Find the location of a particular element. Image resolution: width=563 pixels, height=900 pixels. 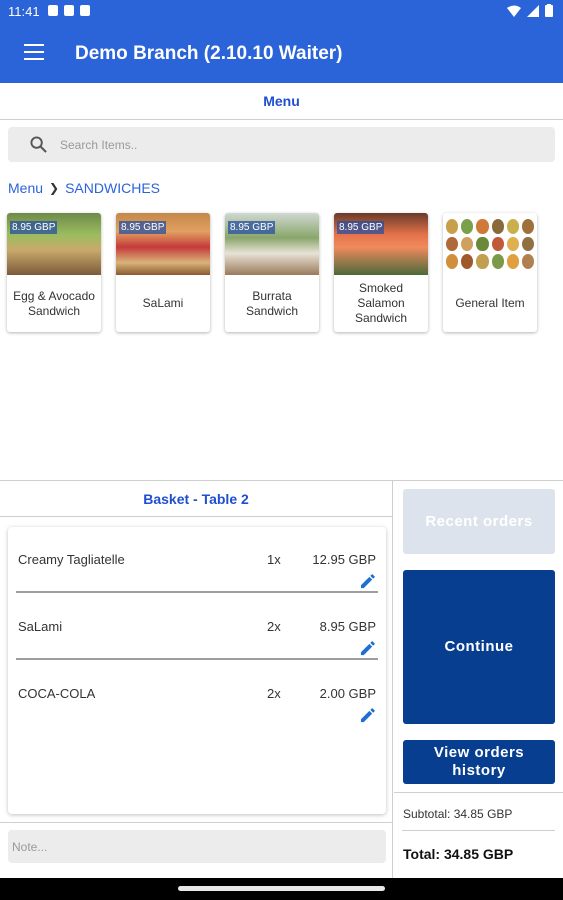

menu-item-card: 8.95 GBP SaLami is located at coordinates (163, 272).